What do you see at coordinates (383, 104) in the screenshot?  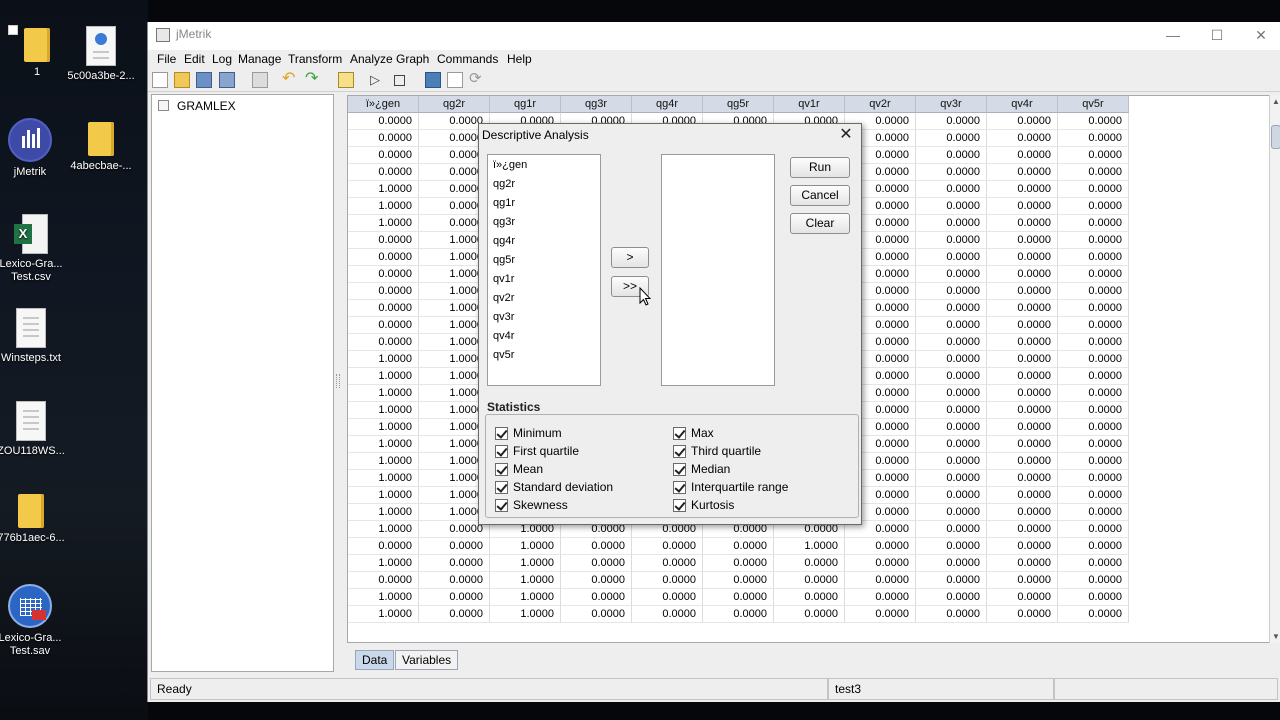 I see `column-header: ï»¿gen` at bounding box center [383, 104].